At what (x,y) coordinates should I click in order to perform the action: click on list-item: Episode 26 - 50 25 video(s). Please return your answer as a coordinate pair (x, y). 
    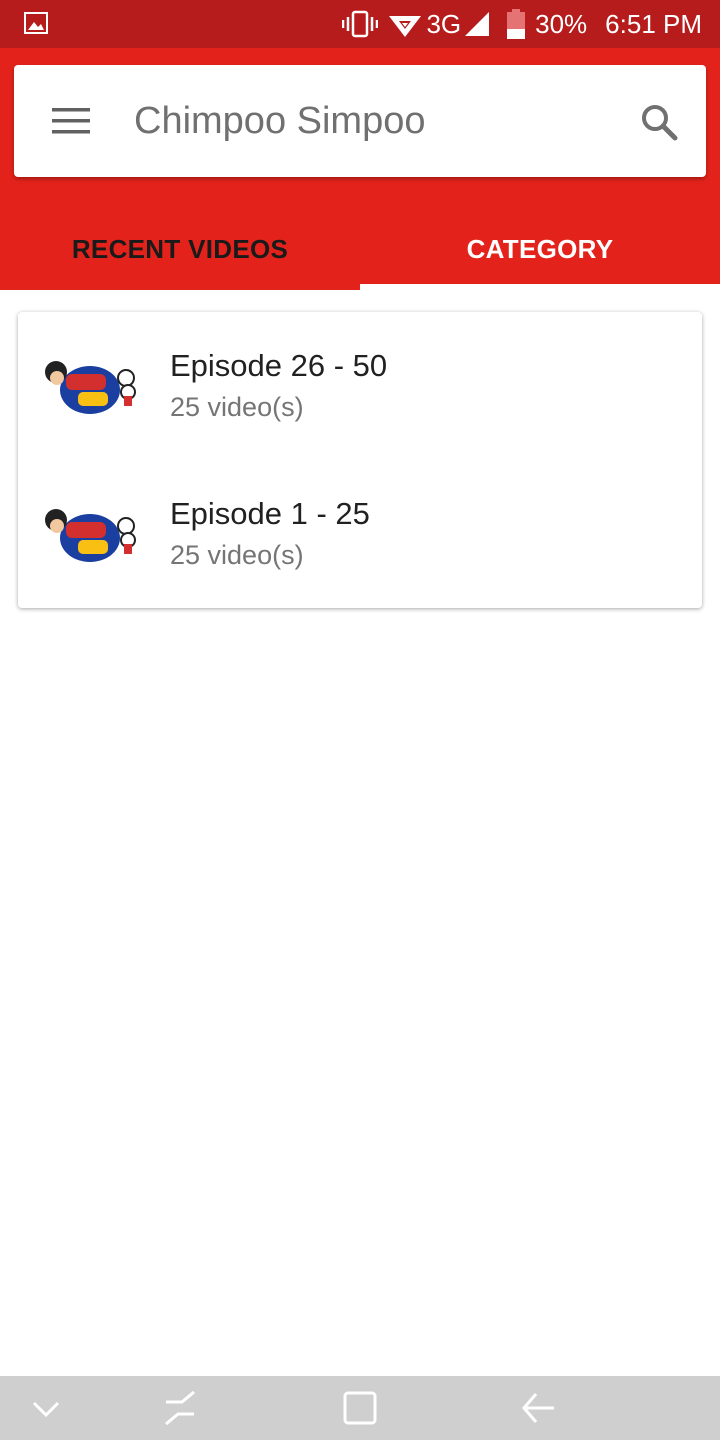
    Looking at the image, I should click on (360, 386).